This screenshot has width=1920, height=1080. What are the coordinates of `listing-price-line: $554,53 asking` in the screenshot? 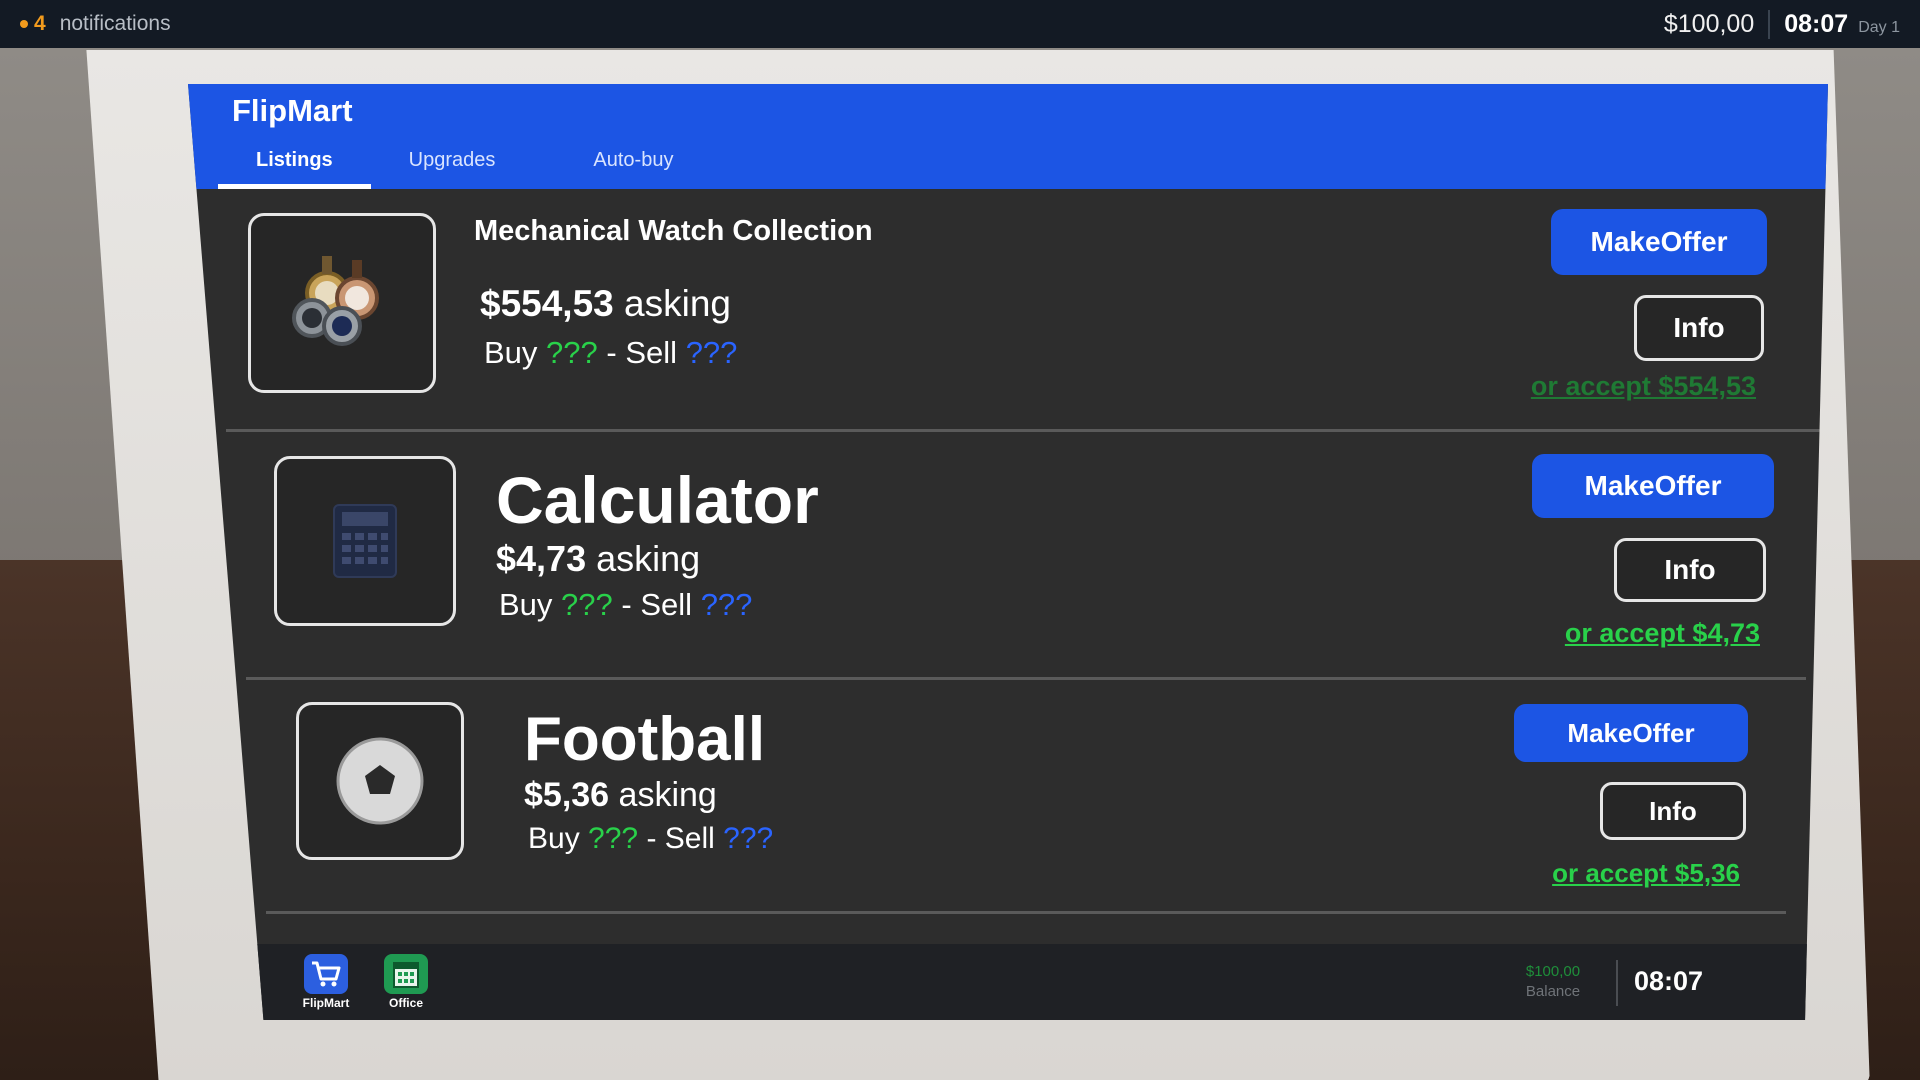 It's located at (605, 304).